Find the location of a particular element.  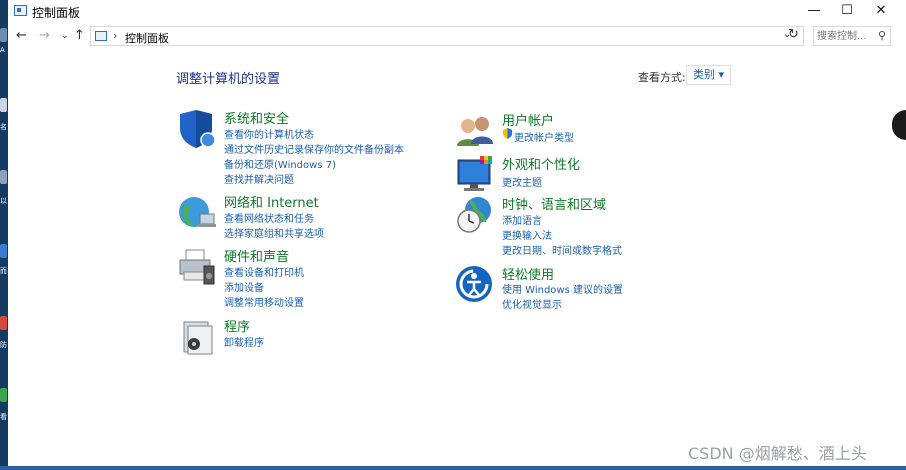

link-network-status: 查看网络状态和任务 is located at coordinates (269, 217).